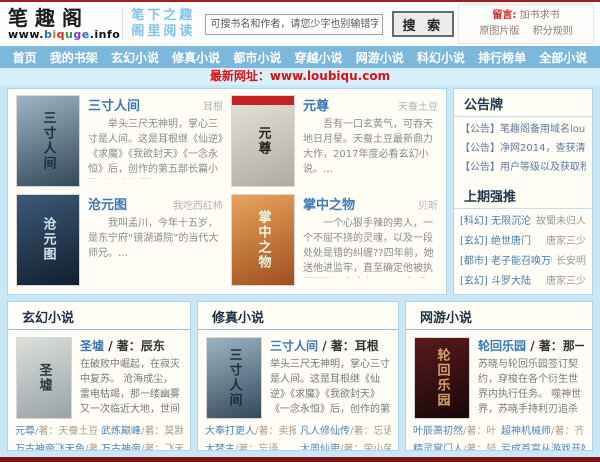  Describe the element at coordinates (263, 141) in the screenshot. I see `book-cover: 元尊` at that location.